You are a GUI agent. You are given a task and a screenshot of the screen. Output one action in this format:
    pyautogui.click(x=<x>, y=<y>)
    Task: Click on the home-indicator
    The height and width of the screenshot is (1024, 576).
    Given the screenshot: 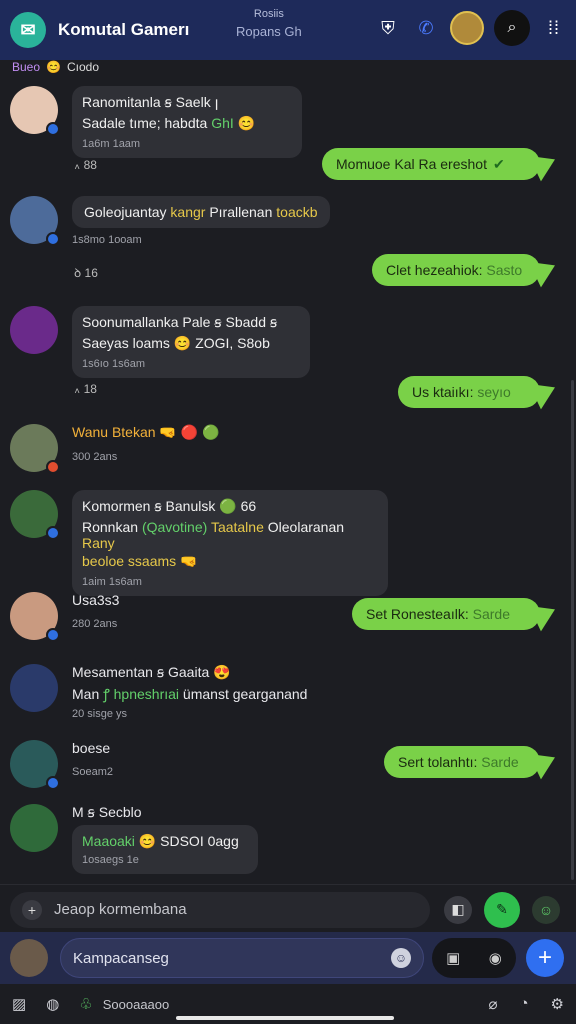 What is the action you would take?
    pyautogui.click(x=285, y=1018)
    